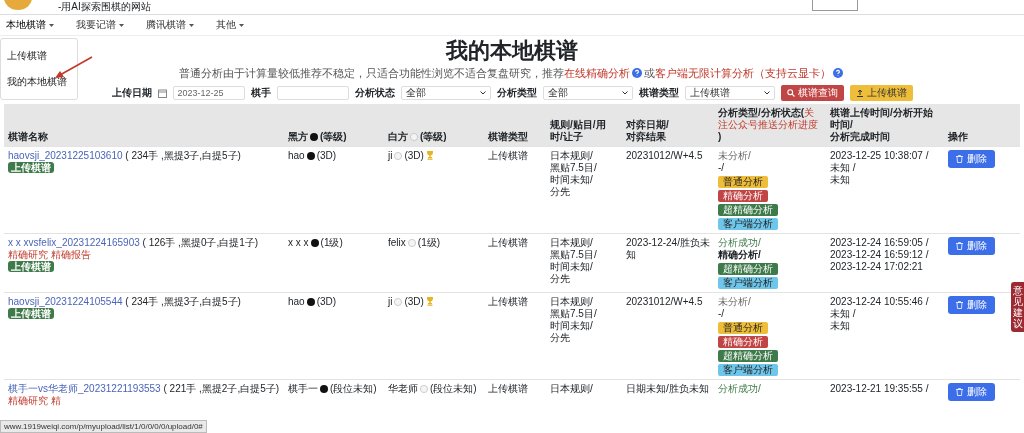  What do you see at coordinates (881, 93) in the screenshot?
I see `upload-button: 上传棋谱` at bounding box center [881, 93].